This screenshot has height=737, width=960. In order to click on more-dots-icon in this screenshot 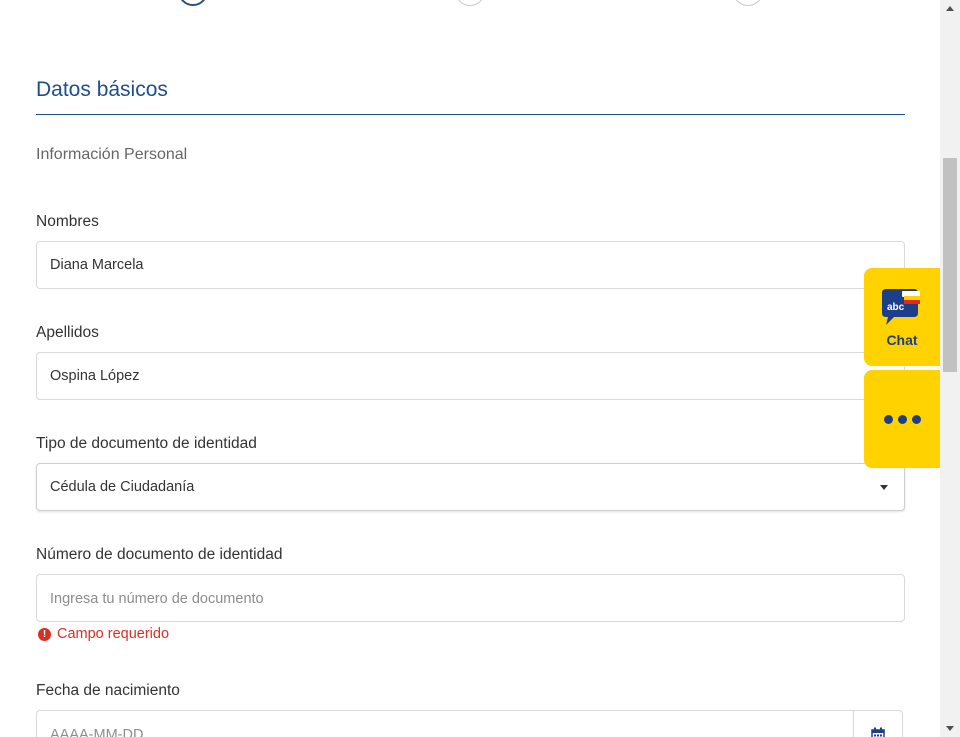, I will do `click(902, 419)`.